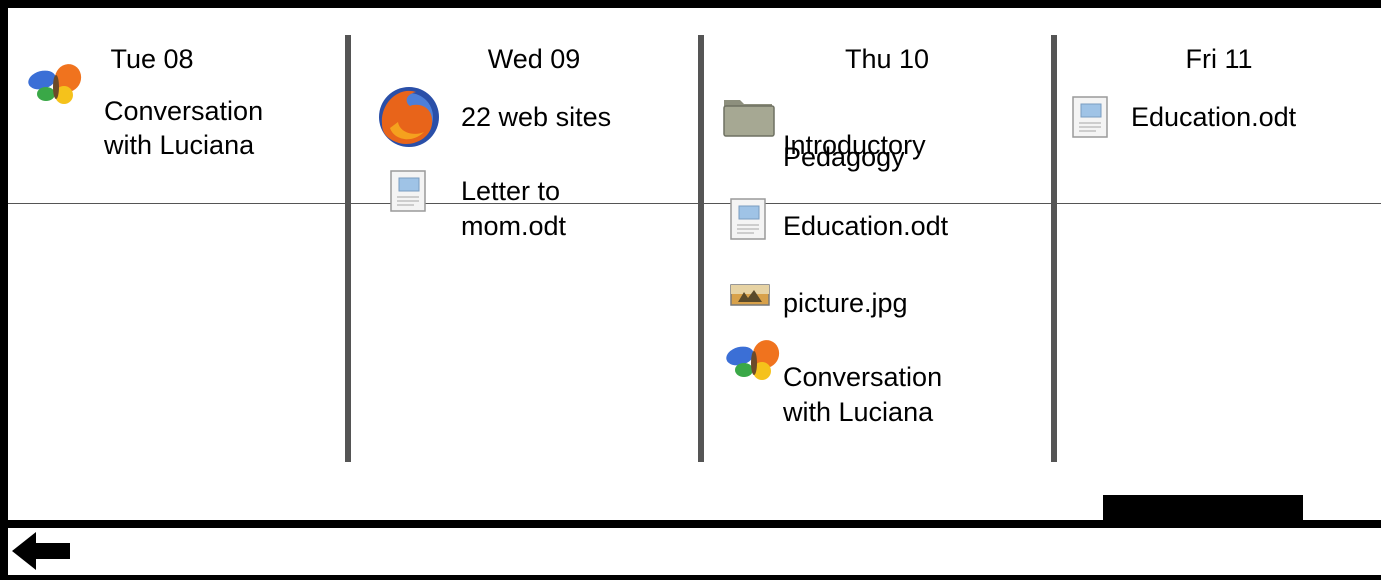 This screenshot has height=580, width=1381. What do you see at coordinates (750, 295) in the screenshot?
I see `image-icon` at bounding box center [750, 295].